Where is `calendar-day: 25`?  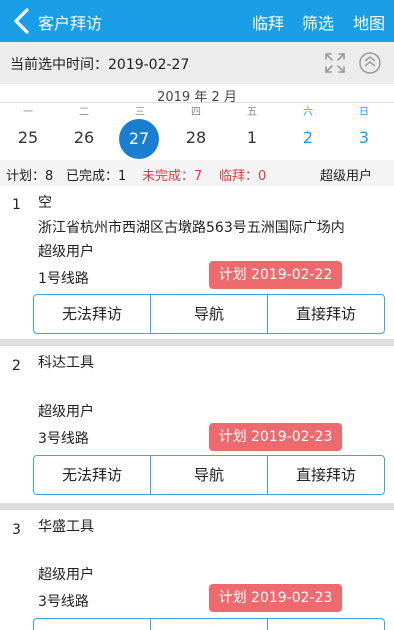 calendar-day: 25 is located at coordinates (28, 137).